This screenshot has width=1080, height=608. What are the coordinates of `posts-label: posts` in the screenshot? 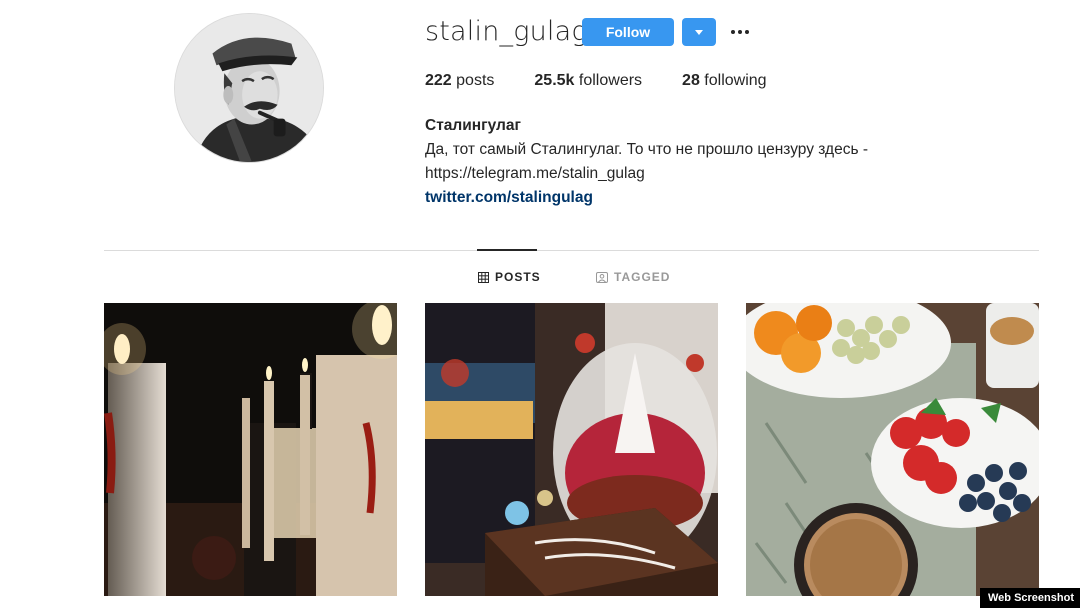 It's located at (475, 80).